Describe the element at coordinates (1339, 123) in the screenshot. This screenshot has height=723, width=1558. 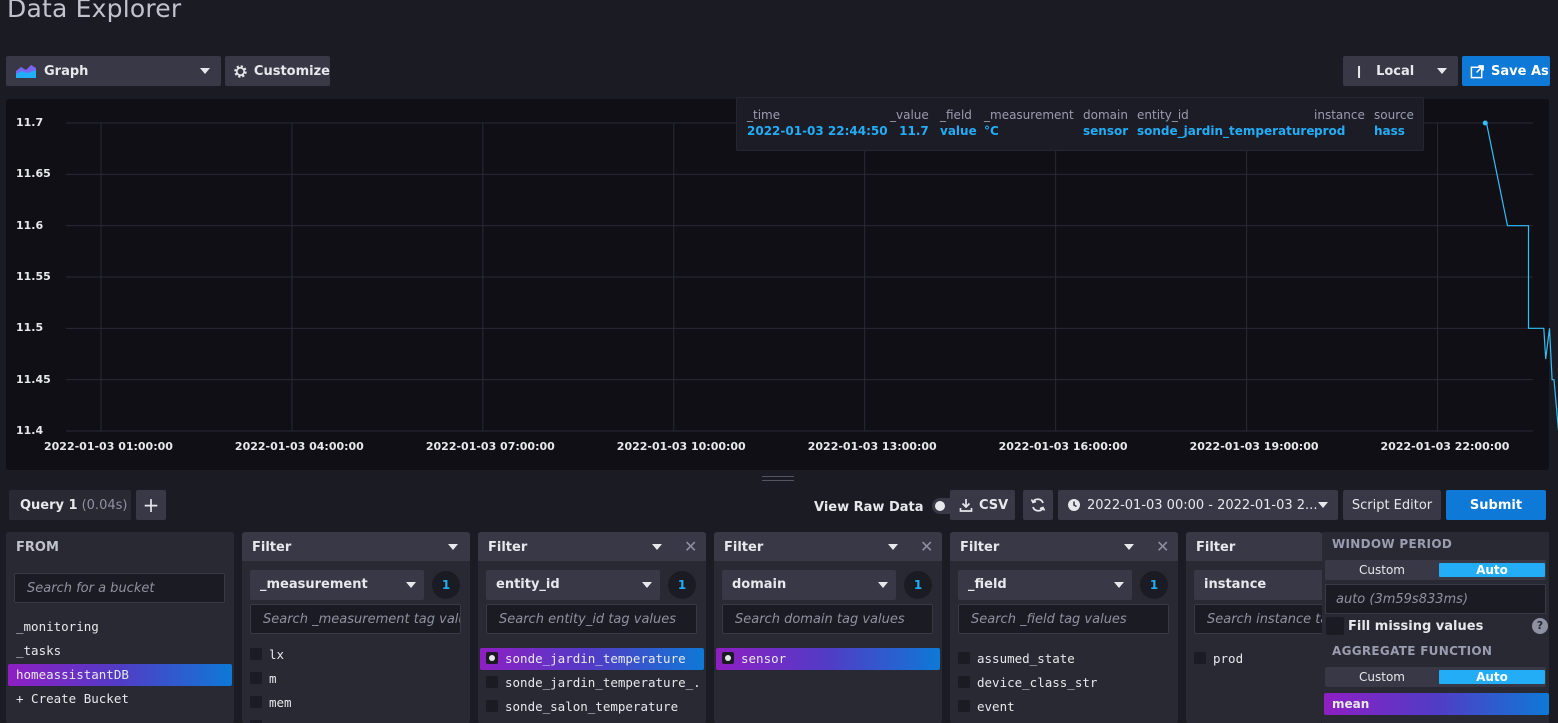
I see `tooltip-column: instance prod` at that location.